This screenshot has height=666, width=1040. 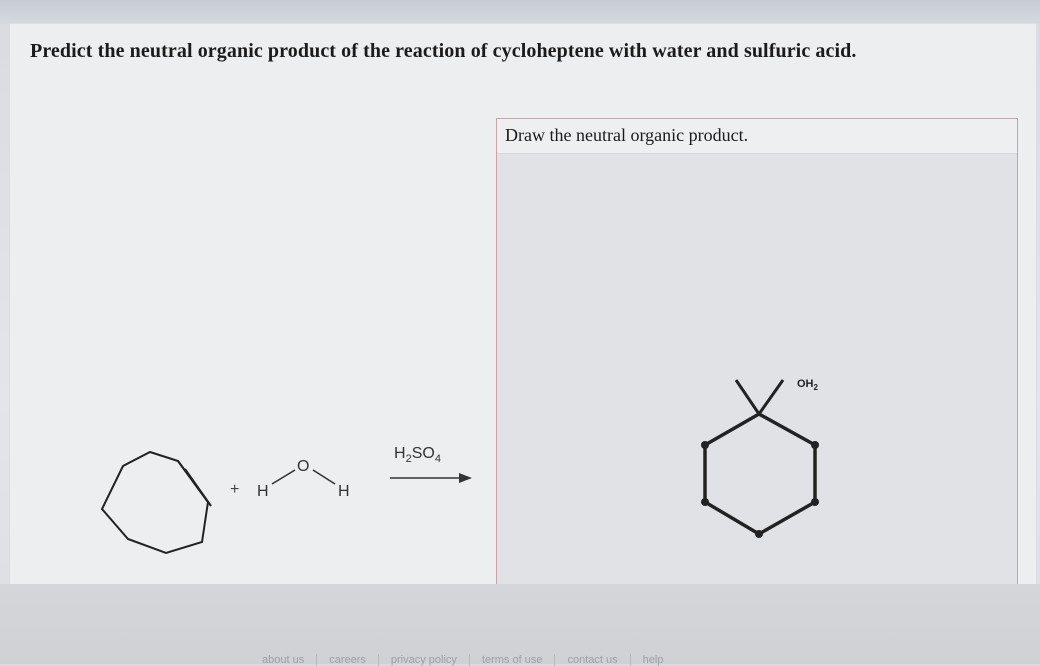 What do you see at coordinates (593, 660) in the screenshot?
I see `footer-link-contact: contact us` at bounding box center [593, 660].